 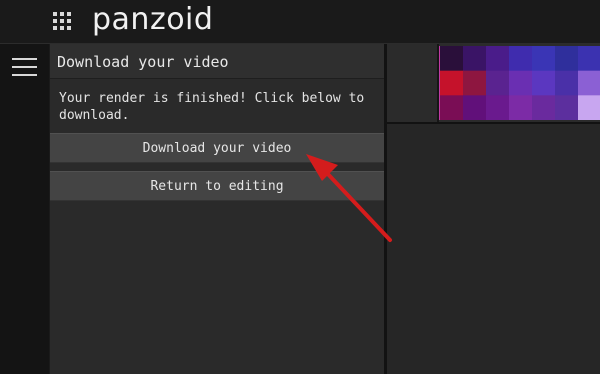 What do you see at coordinates (24, 67) in the screenshot?
I see `hamburger-menu-icon` at bounding box center [24, 67].